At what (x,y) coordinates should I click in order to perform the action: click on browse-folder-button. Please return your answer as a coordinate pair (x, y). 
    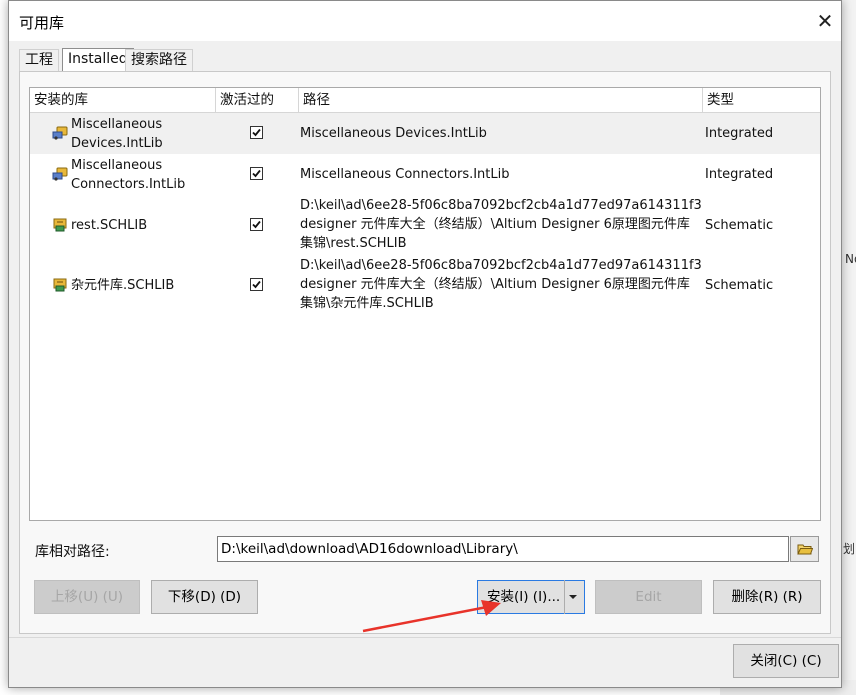
    Looking at the image, I should click on (804, 549).